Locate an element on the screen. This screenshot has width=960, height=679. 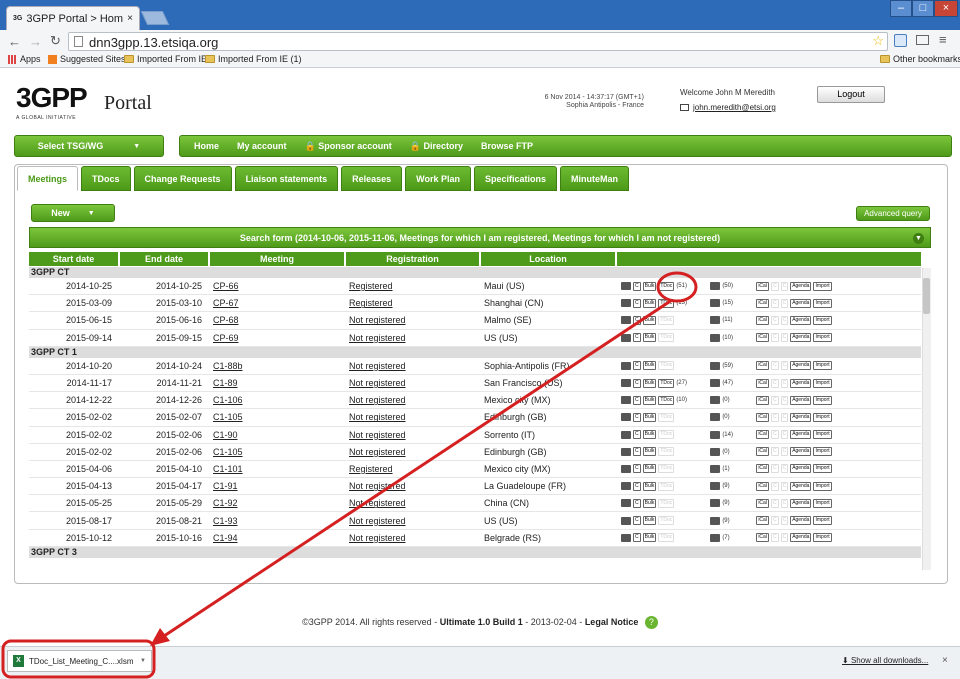
meeting-link: C1-94 is located at coordinates (278, 538).